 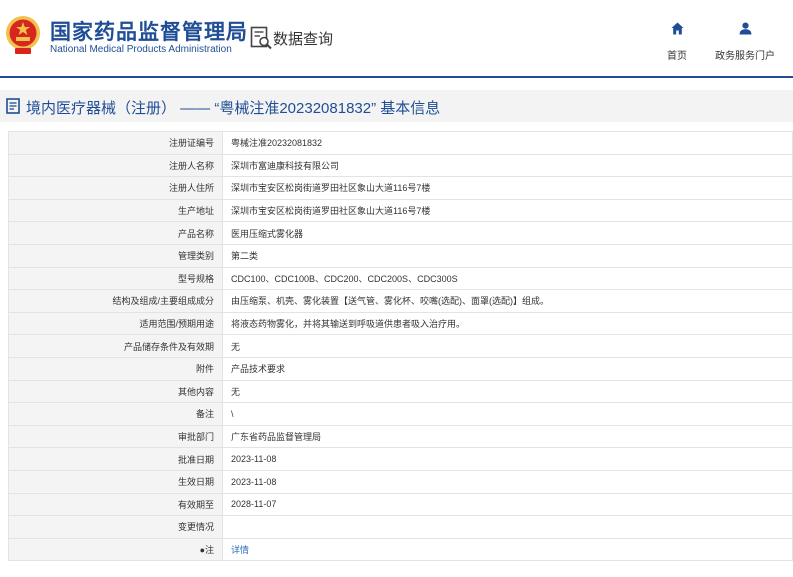 I want to click on field-value: 医用压缩式雾化器, so click(x=507, y=233).